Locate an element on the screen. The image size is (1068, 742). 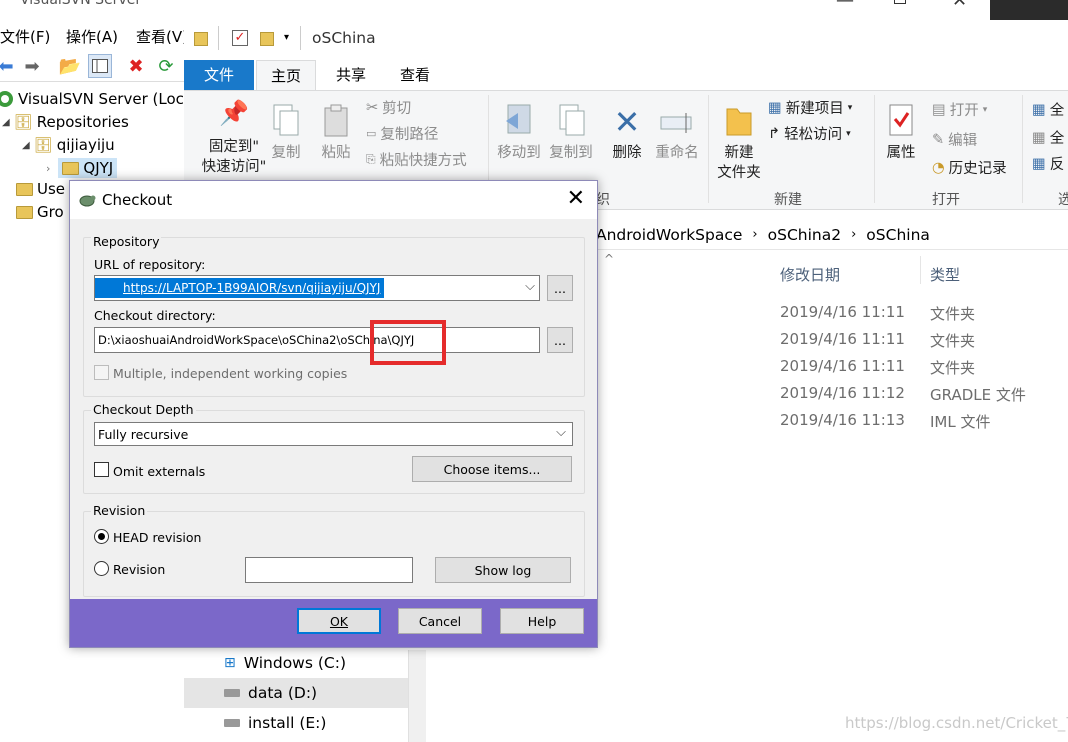
select-all-button: ▦ 全 is located at coordinates (1048, 109).